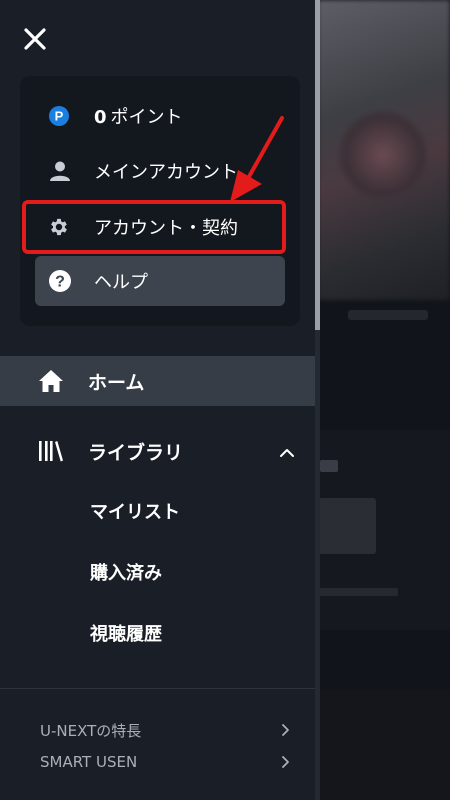  Describe the element at coordinates (170, 762) in the screenshot. I see `footer-link-smart-usen: SMART USEN` at that location.